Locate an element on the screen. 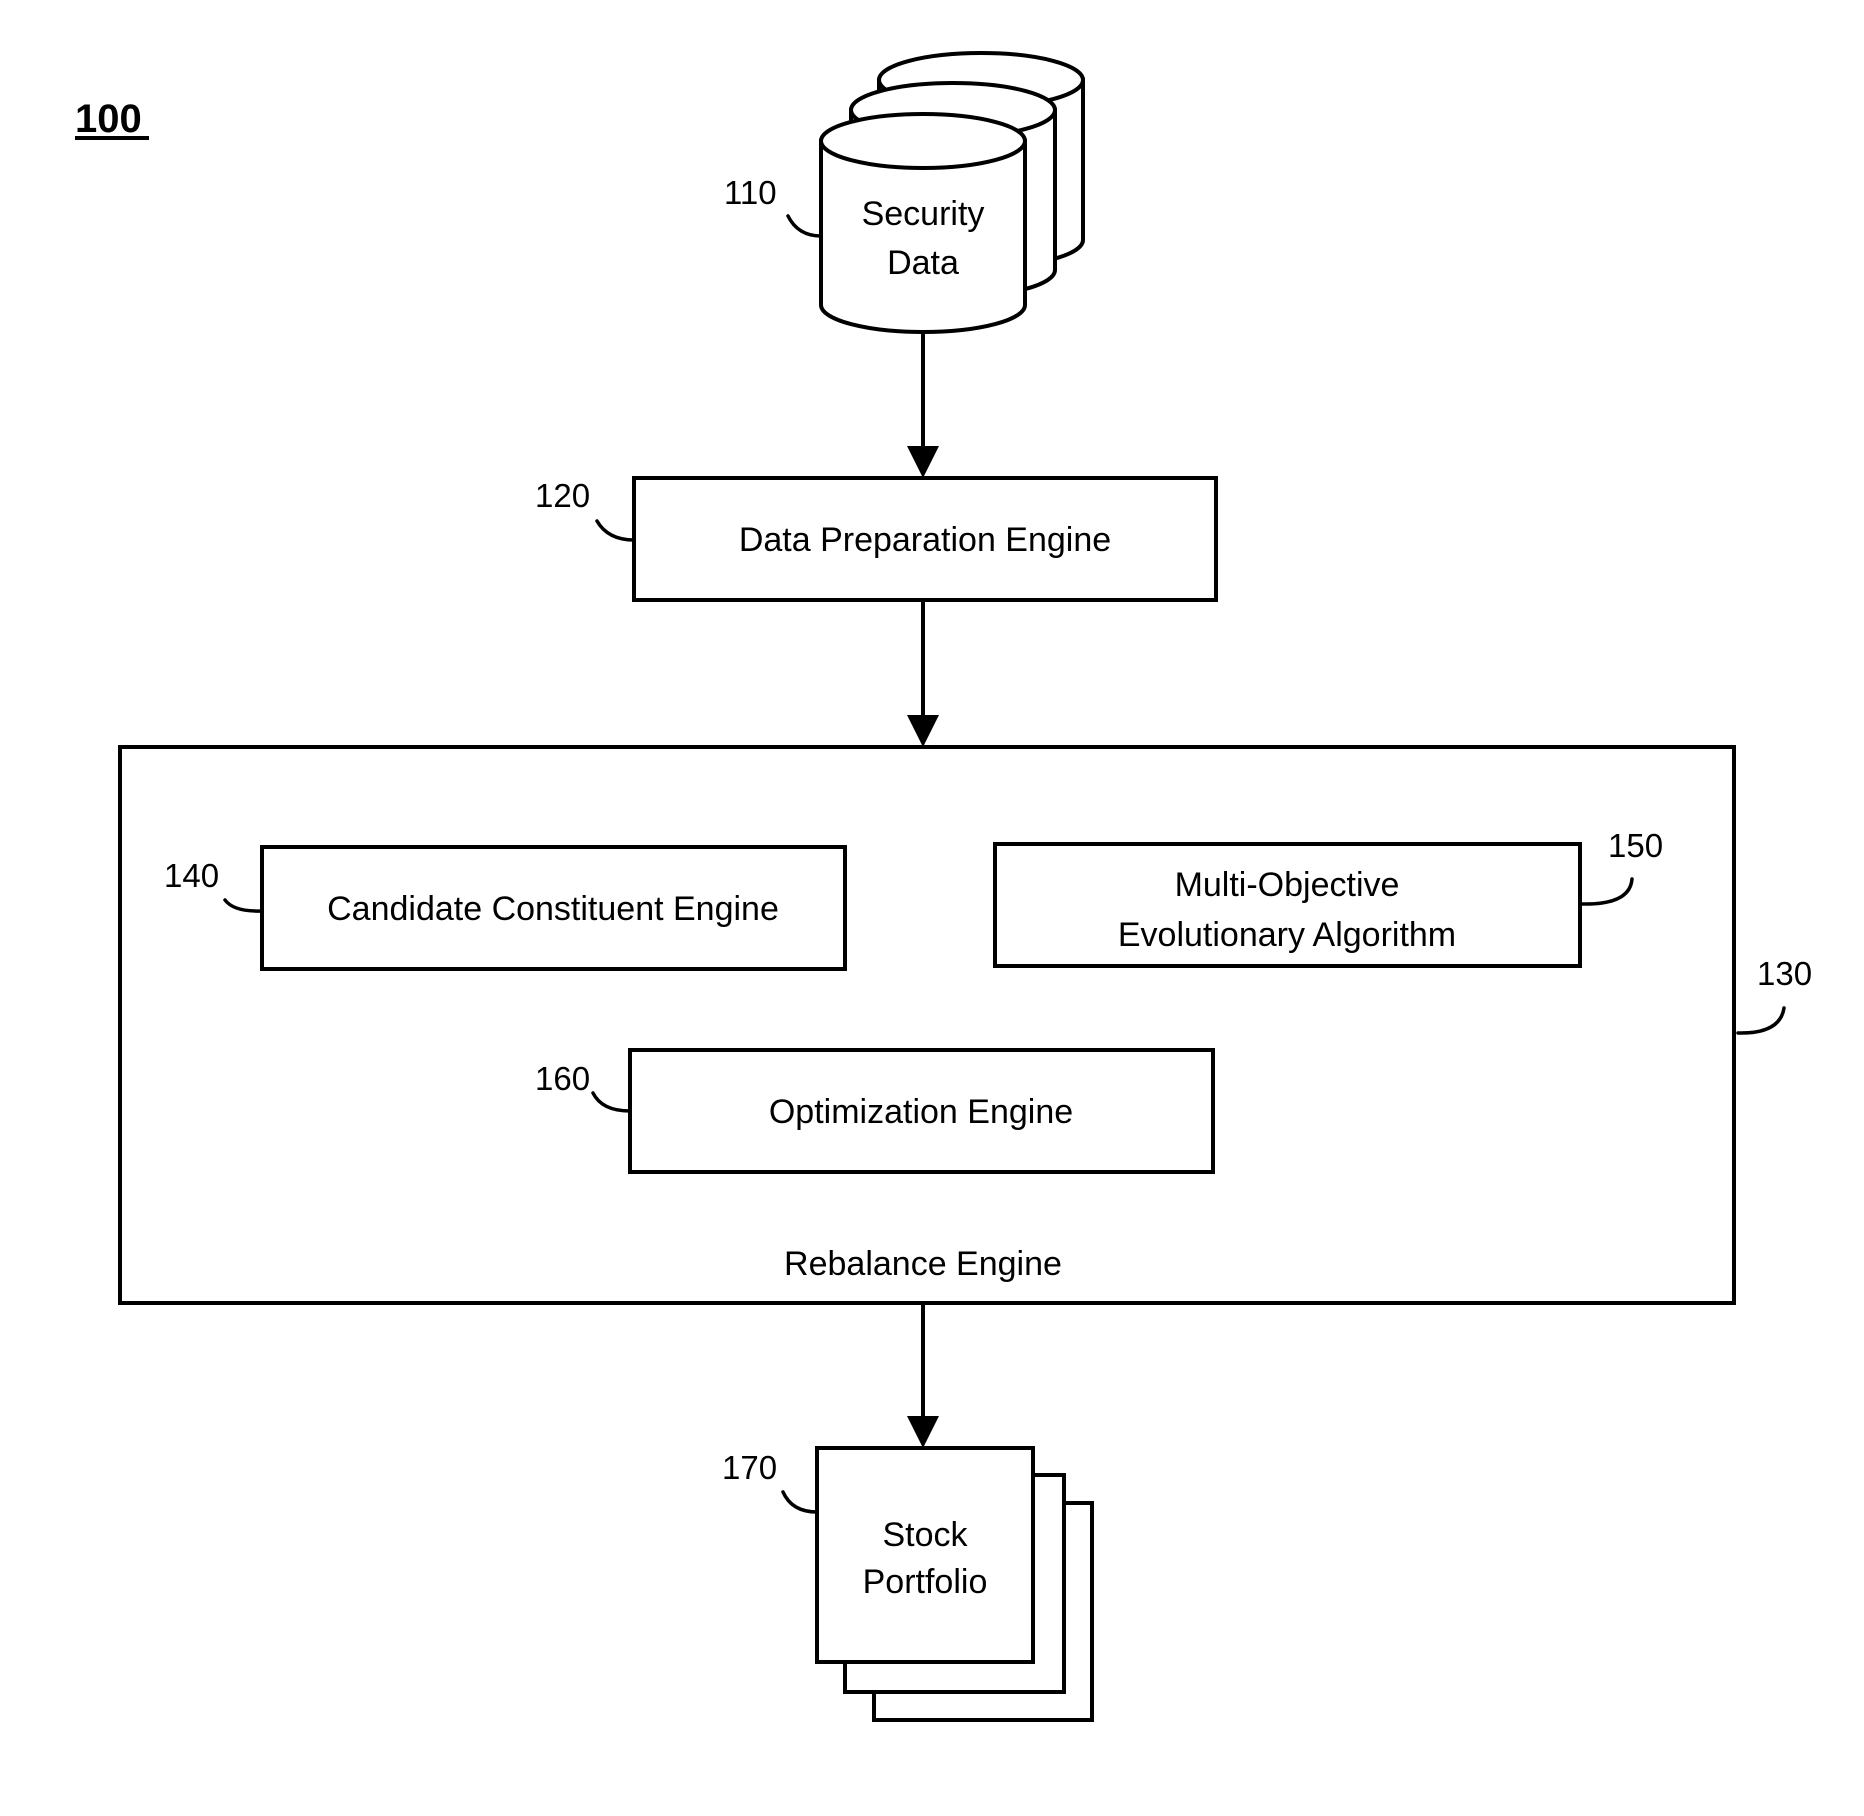 This screenshot has width=1864, height=1816. security-data-label-line2: Data is located at coordinates (923, 263).